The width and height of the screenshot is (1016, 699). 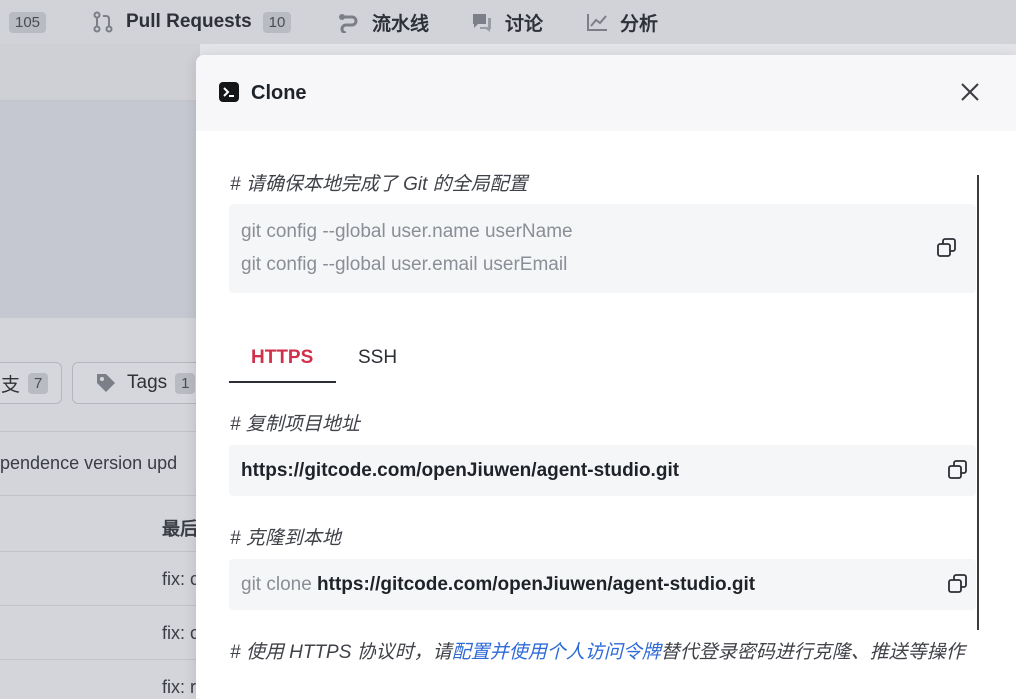 What do you see at coordinates (100, 72) in the screenshot?
I see `repo-header-band` at bounding box center [100, 72].